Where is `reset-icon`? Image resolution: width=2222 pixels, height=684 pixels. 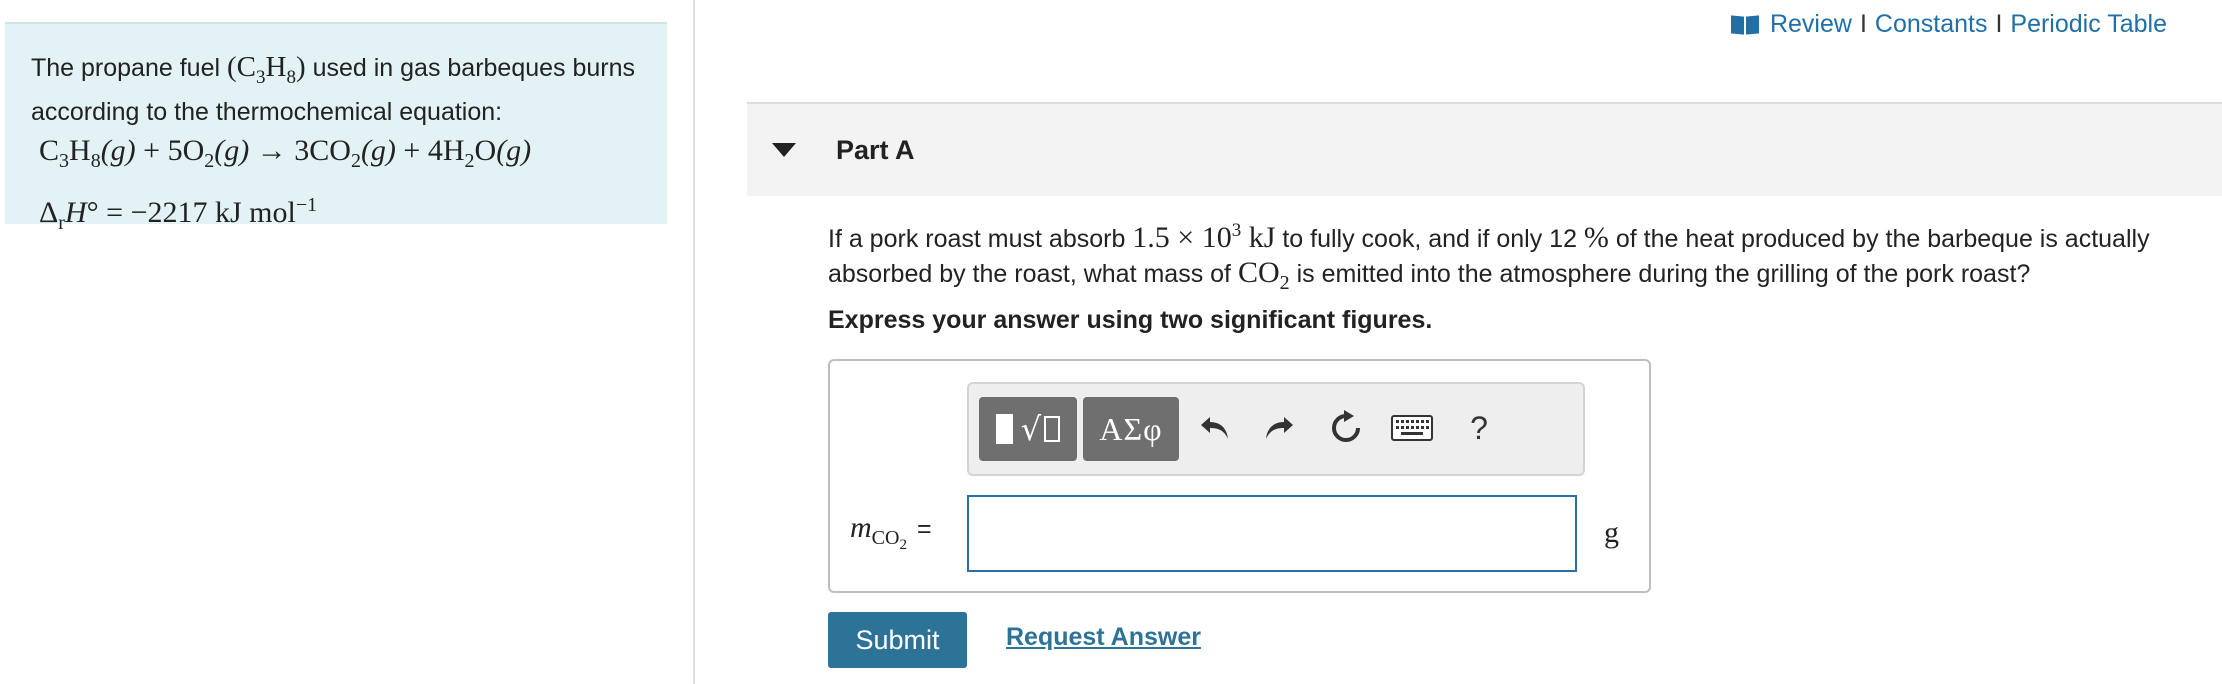
reset-icon is located at coordinates (1346, 428).